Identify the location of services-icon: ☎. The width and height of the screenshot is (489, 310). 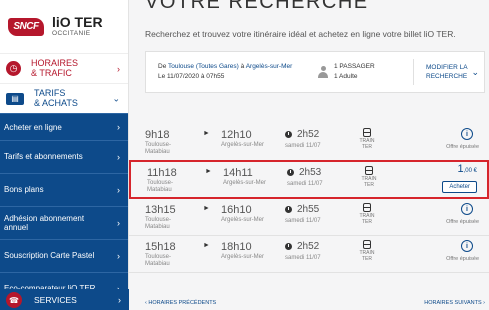
(14, 300).